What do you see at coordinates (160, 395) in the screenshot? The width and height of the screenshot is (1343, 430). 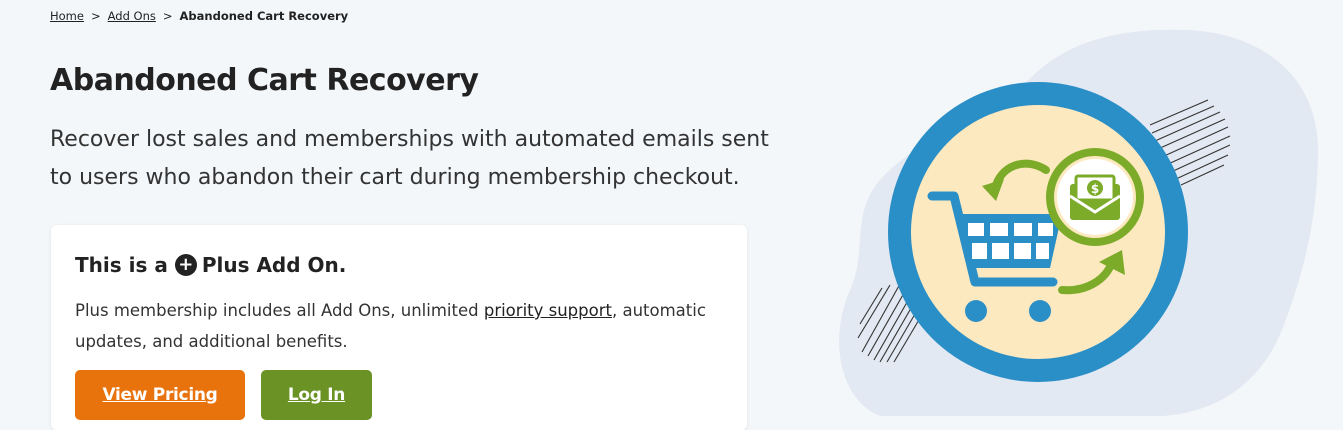 I see `view-pricing-button: View Pricing` at bounding box center [160, 395].